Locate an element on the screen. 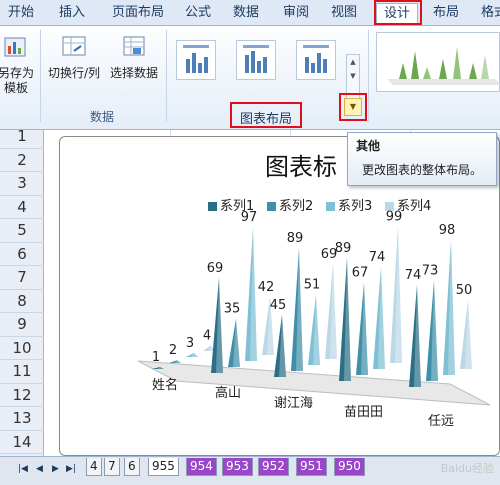 The width and height of the screenshot is (500, 485). tab-data: 数据 is located at coordinates (246, 14).